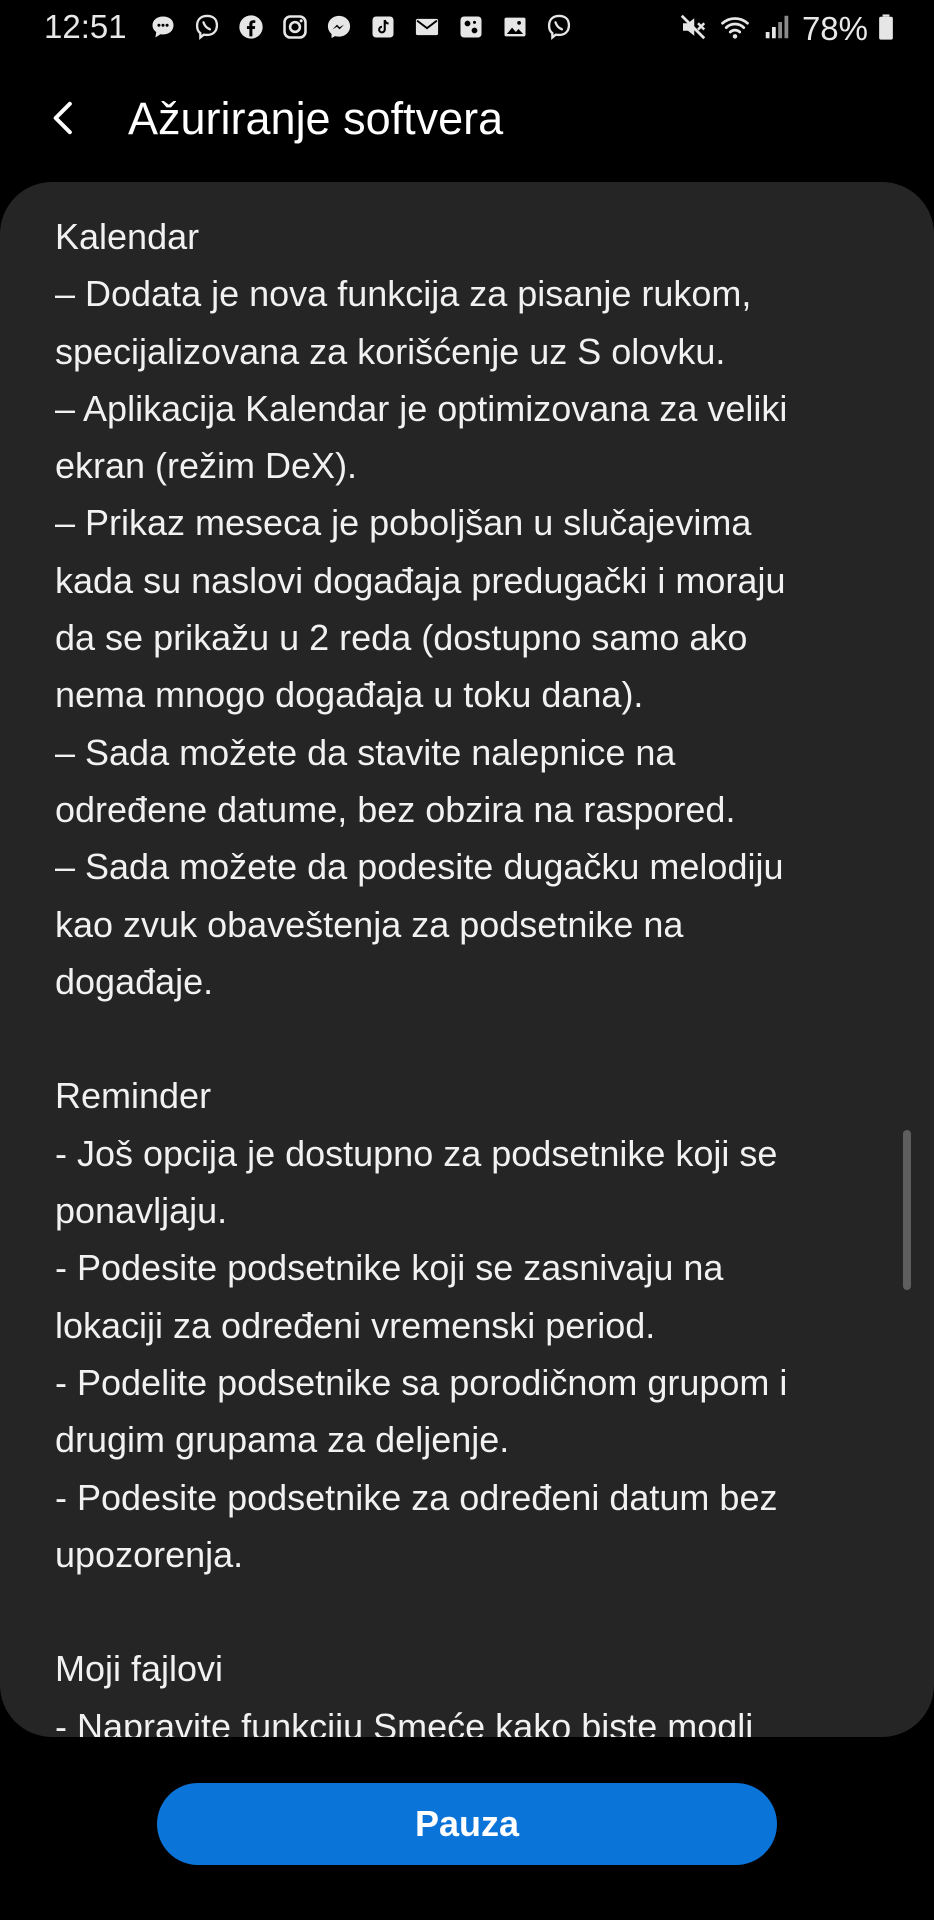  What do you see at coordinates (467, 1824) in the screenshot?
I see `pause-button: Pauza` at bounding box center [467, 1824].